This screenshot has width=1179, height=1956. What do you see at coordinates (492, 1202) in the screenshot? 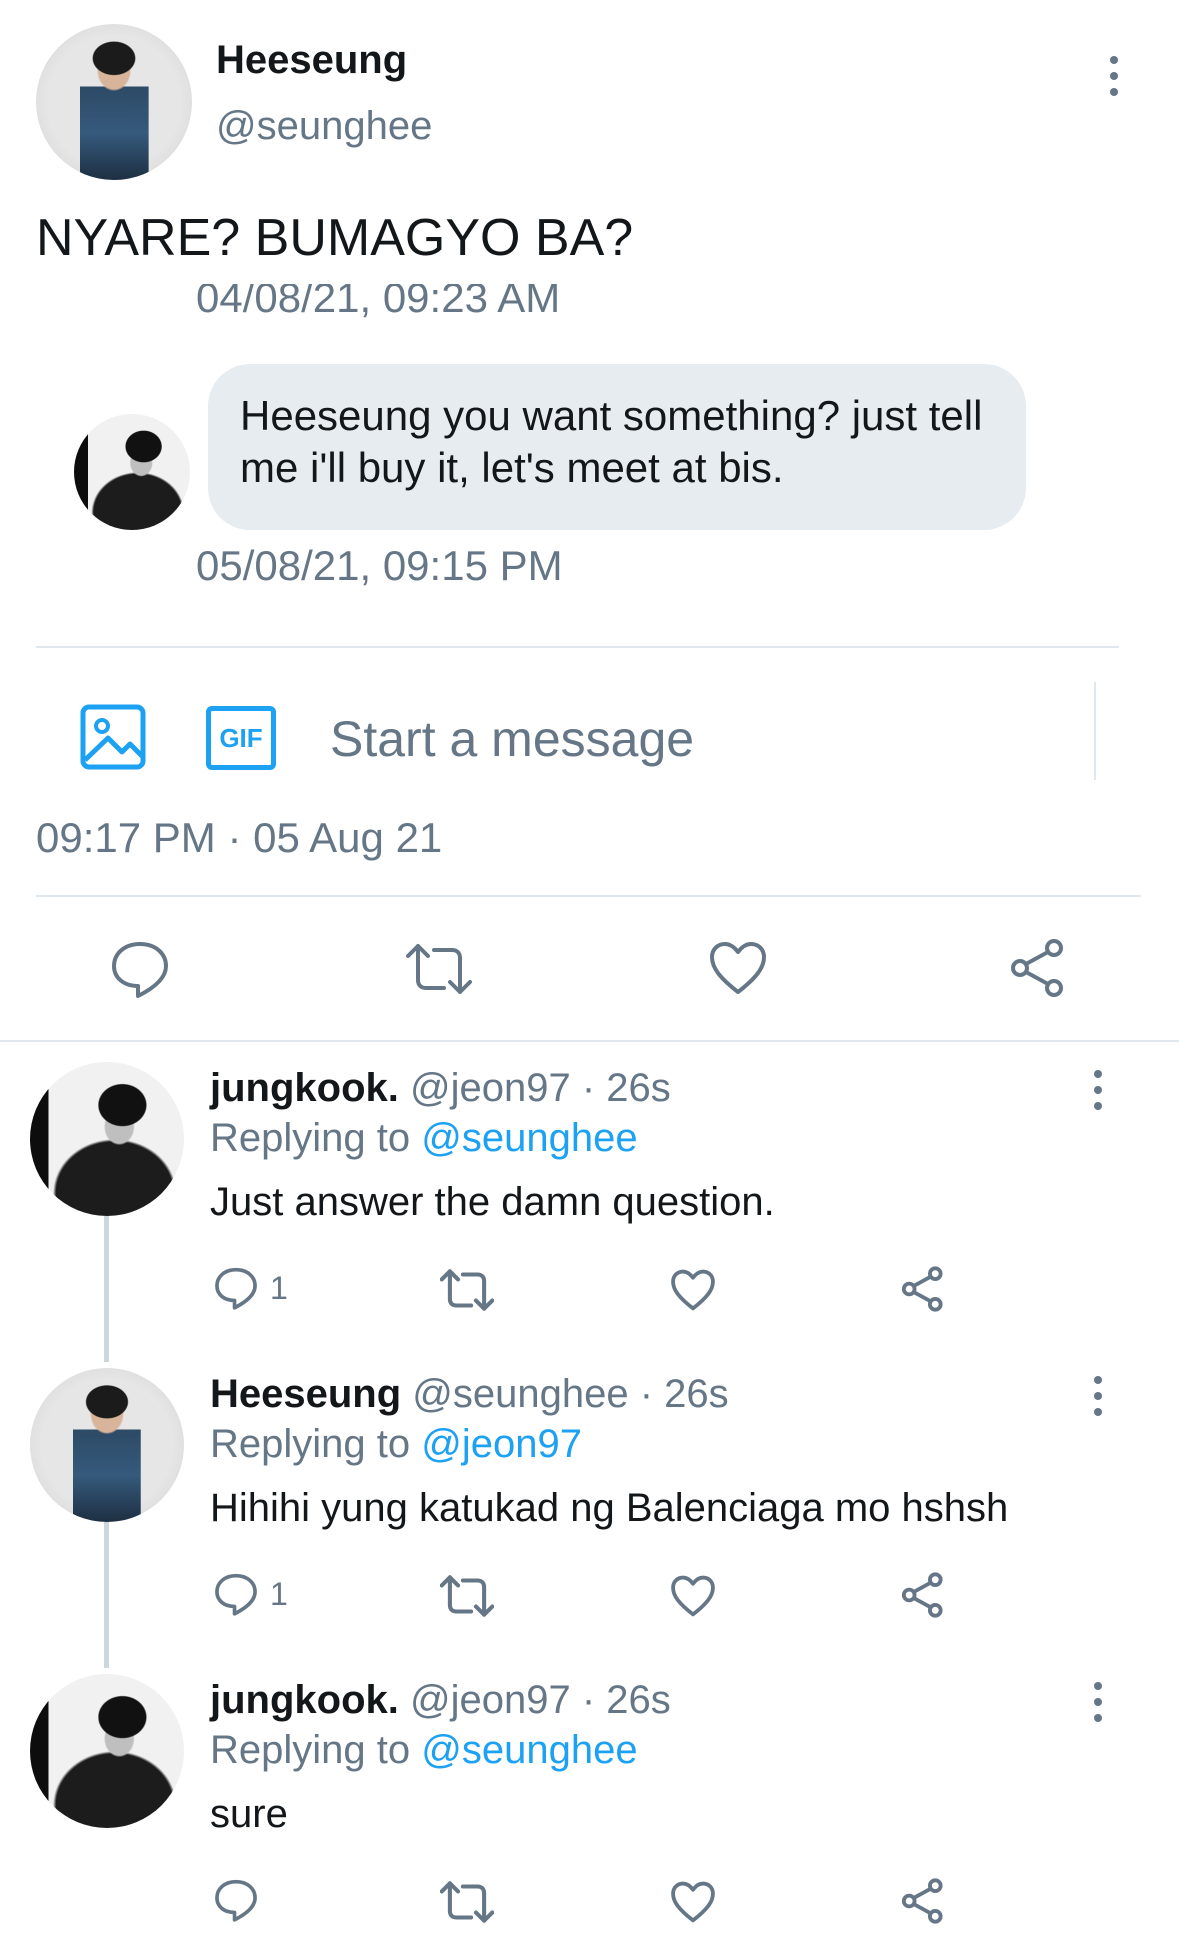
I see `reply-text: Just answer the damn question.` at bounding box center [492, 1202].